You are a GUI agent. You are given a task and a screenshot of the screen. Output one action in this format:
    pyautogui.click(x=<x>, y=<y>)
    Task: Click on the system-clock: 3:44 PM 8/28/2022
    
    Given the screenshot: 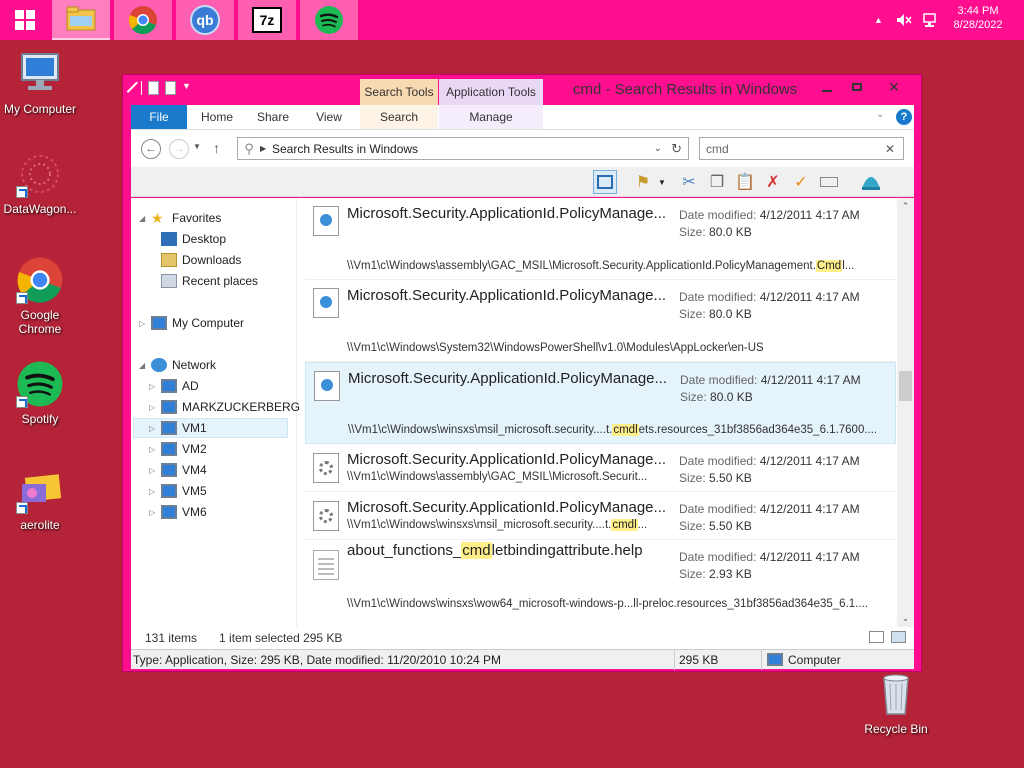 What is the action you would take?
    pyautogui.click(x=978, y=18)
    